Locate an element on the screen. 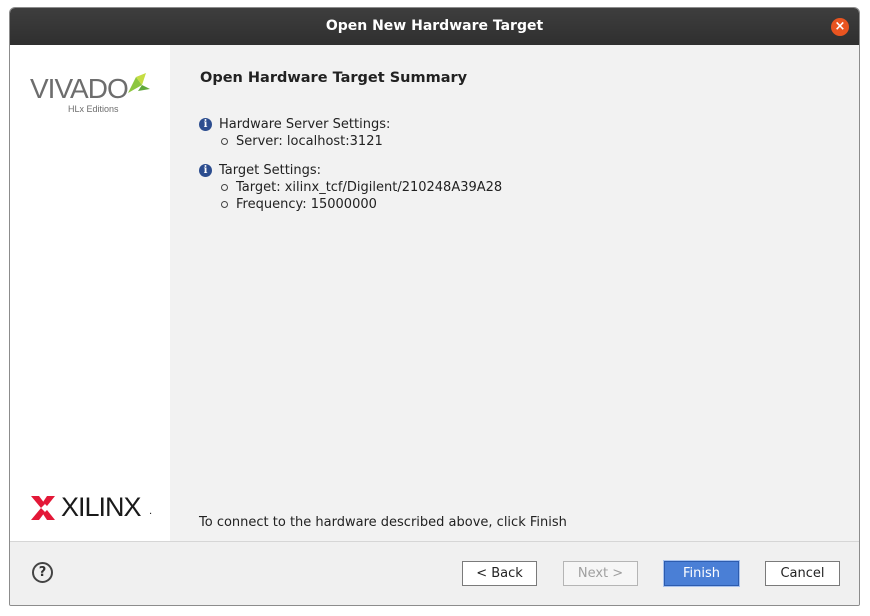 Image resolution: width=870 pixels, height=616 pixels. vivado-logo: VIVADO HLx Editions is located at coordinates (92, 98).